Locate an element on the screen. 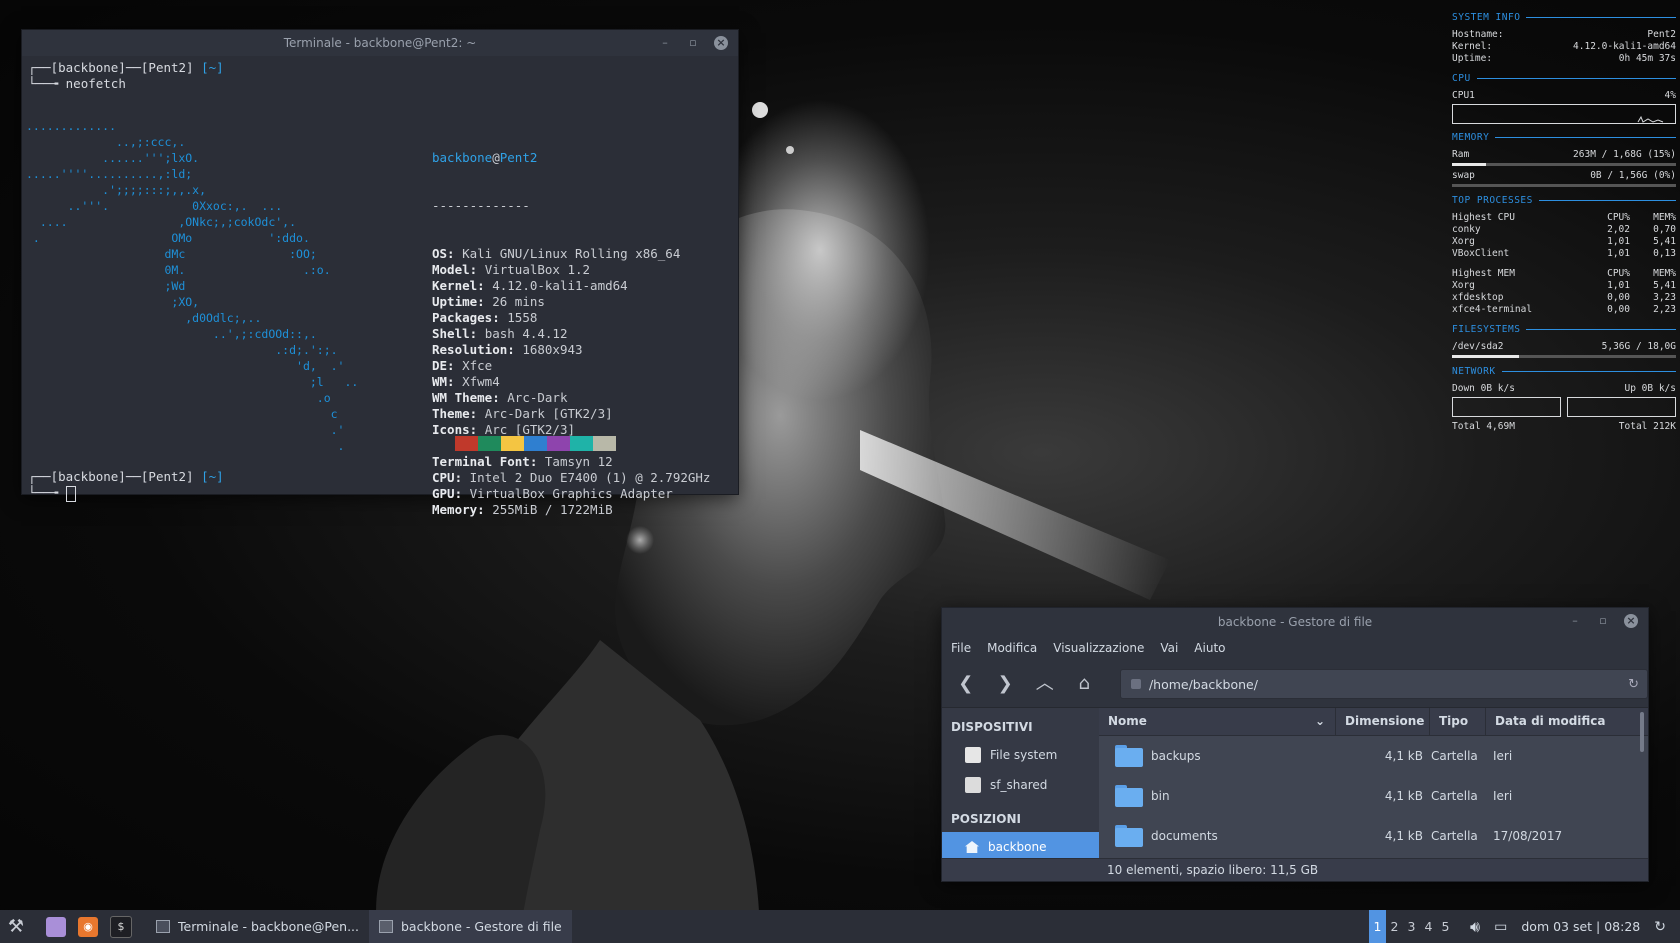  home-icon: ⌂ is located at coordinates (1083, 684).